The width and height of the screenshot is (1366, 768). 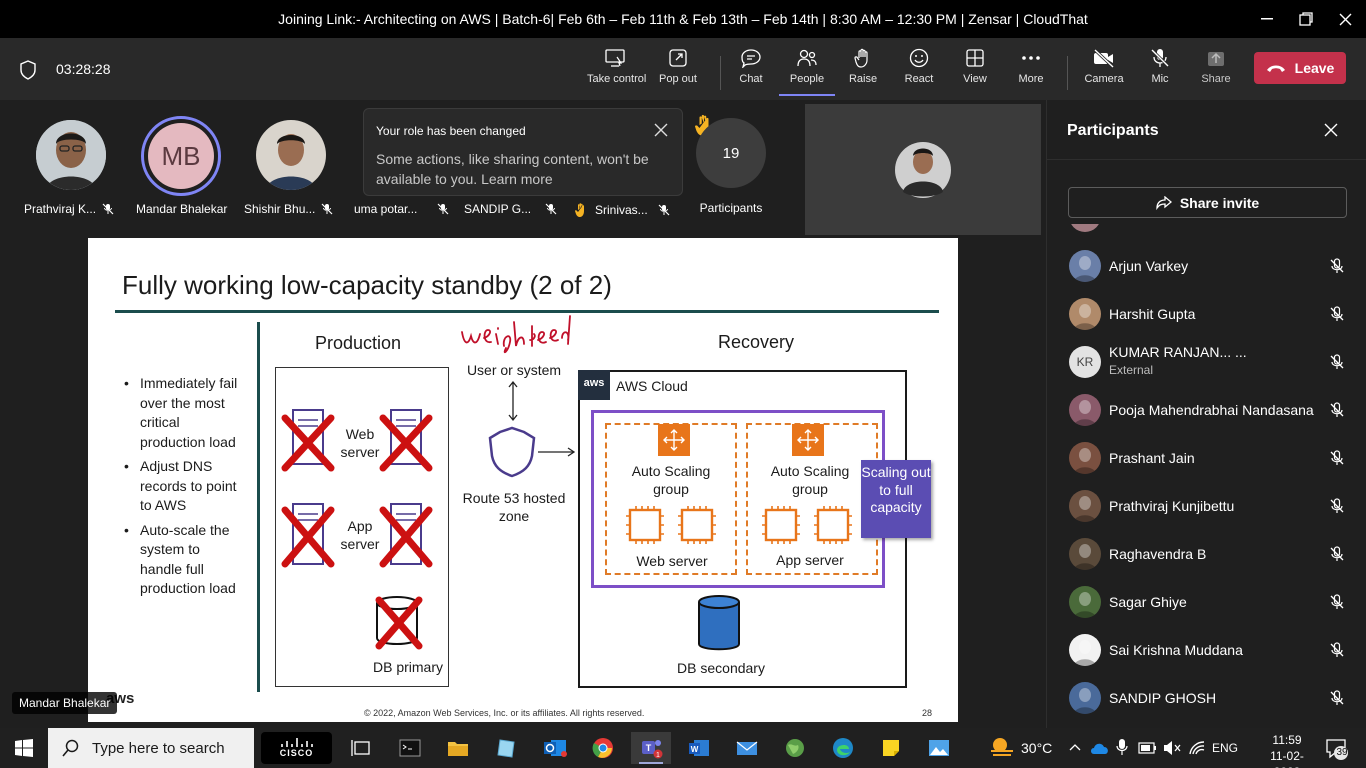 I want to click on teams-app: T1, so click(x=651, y=748).